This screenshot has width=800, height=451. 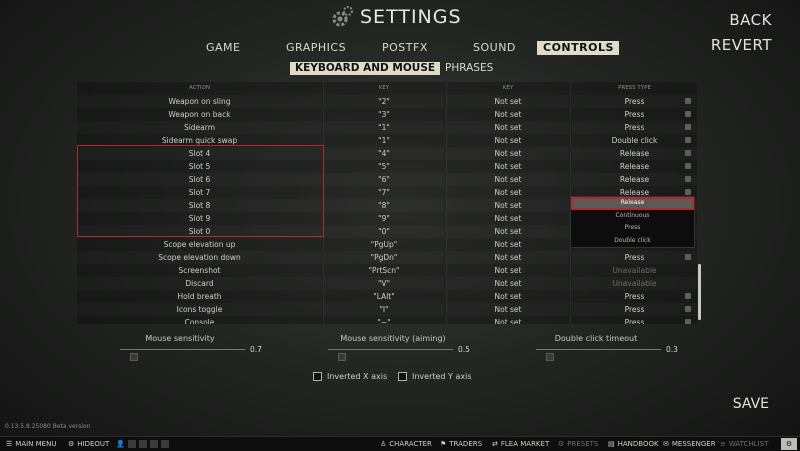 I want to click on primary-key-cell: "PrtScn", so click(x=384, y=270).